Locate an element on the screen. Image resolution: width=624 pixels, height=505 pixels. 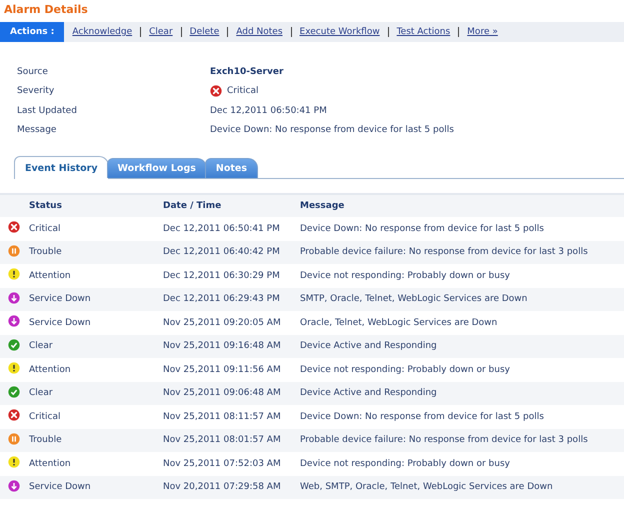
action-link: Add Notes is located at coordinates (259, 32).